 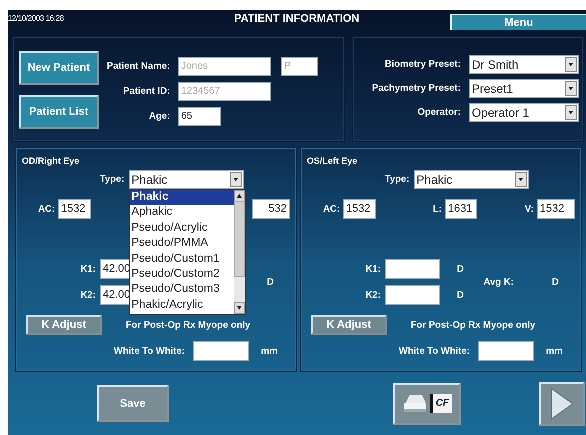 I want to click on field-label: Pachymetry Preset:, so click(x=416, y=88).